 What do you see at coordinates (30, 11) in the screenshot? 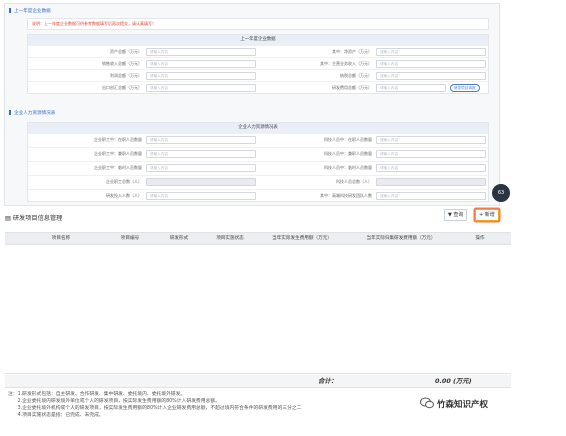
I see `section-title-last-year: 上一年度企业数据` at bounding box center [30, 11].